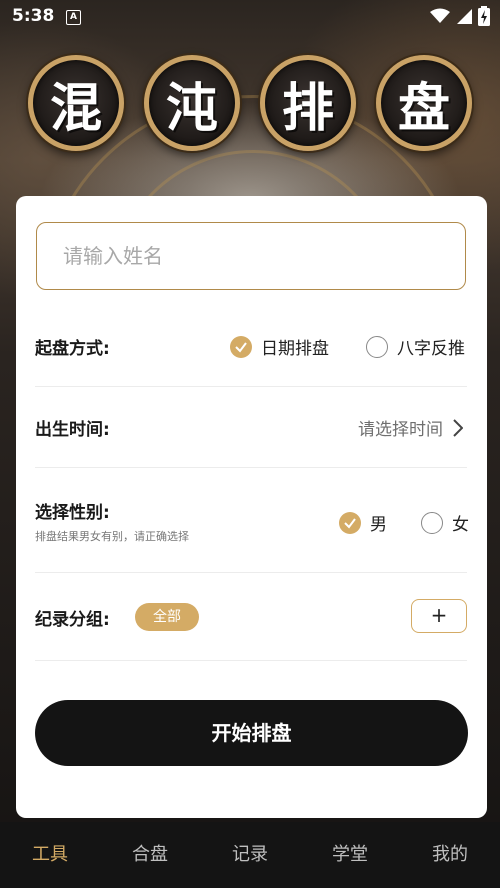 The width and height of the screenshot is (500, 888). What do you see at coordinates (295, 349) in the screenshot?
I see `method-option-date-label: 日期排盘` at bounding box center [295, 349].